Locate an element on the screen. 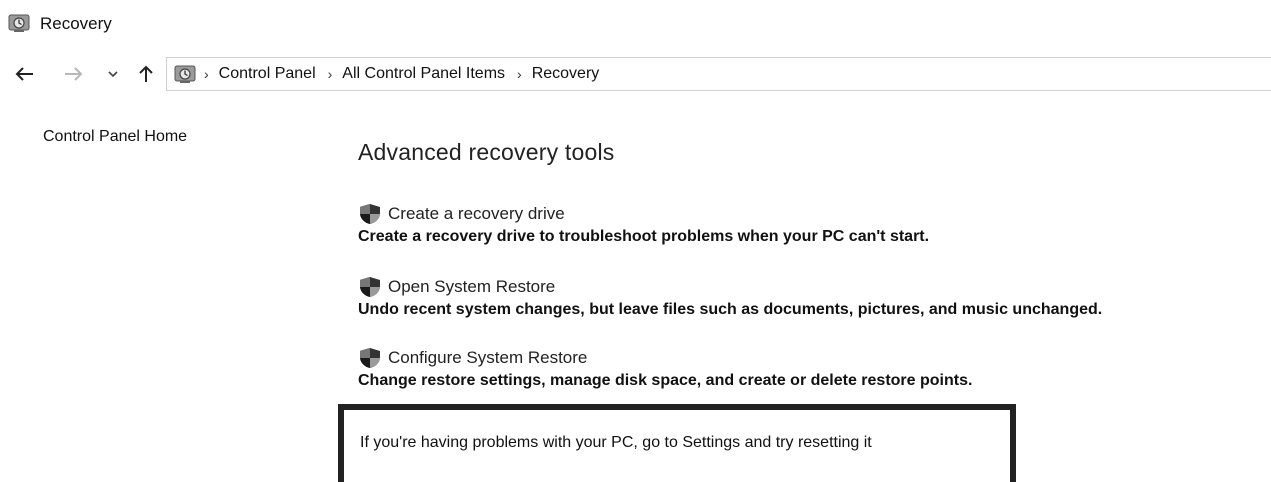 The width and height of the screenshot is (1271, 482). recent-locations-button is located at coordinates (113, 74).